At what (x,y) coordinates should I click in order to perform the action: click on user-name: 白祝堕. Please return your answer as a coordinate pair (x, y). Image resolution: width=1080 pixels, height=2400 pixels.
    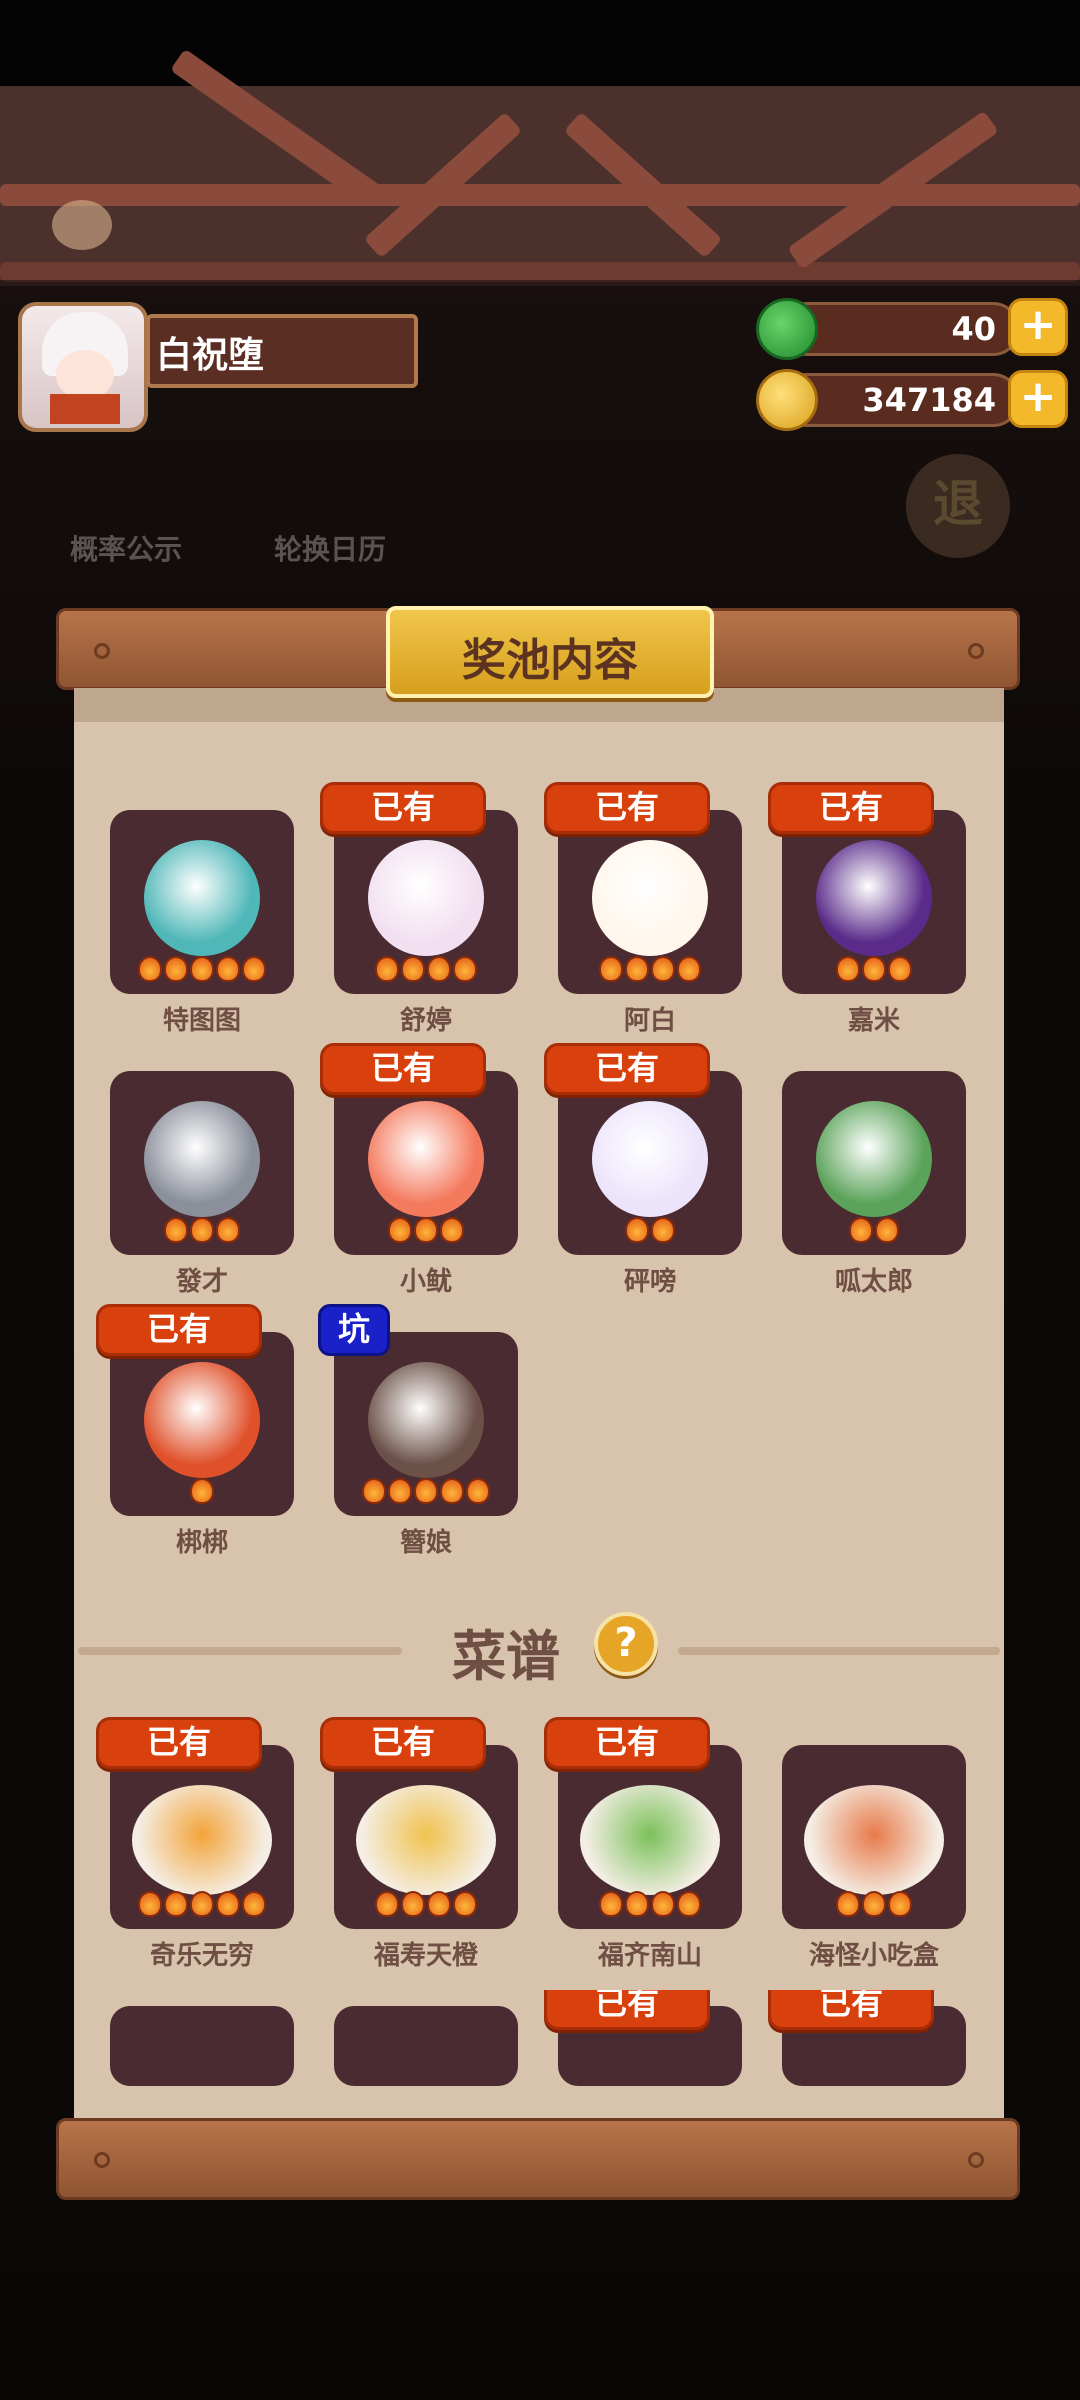
    Looking at the image, I should click on (210, 355).